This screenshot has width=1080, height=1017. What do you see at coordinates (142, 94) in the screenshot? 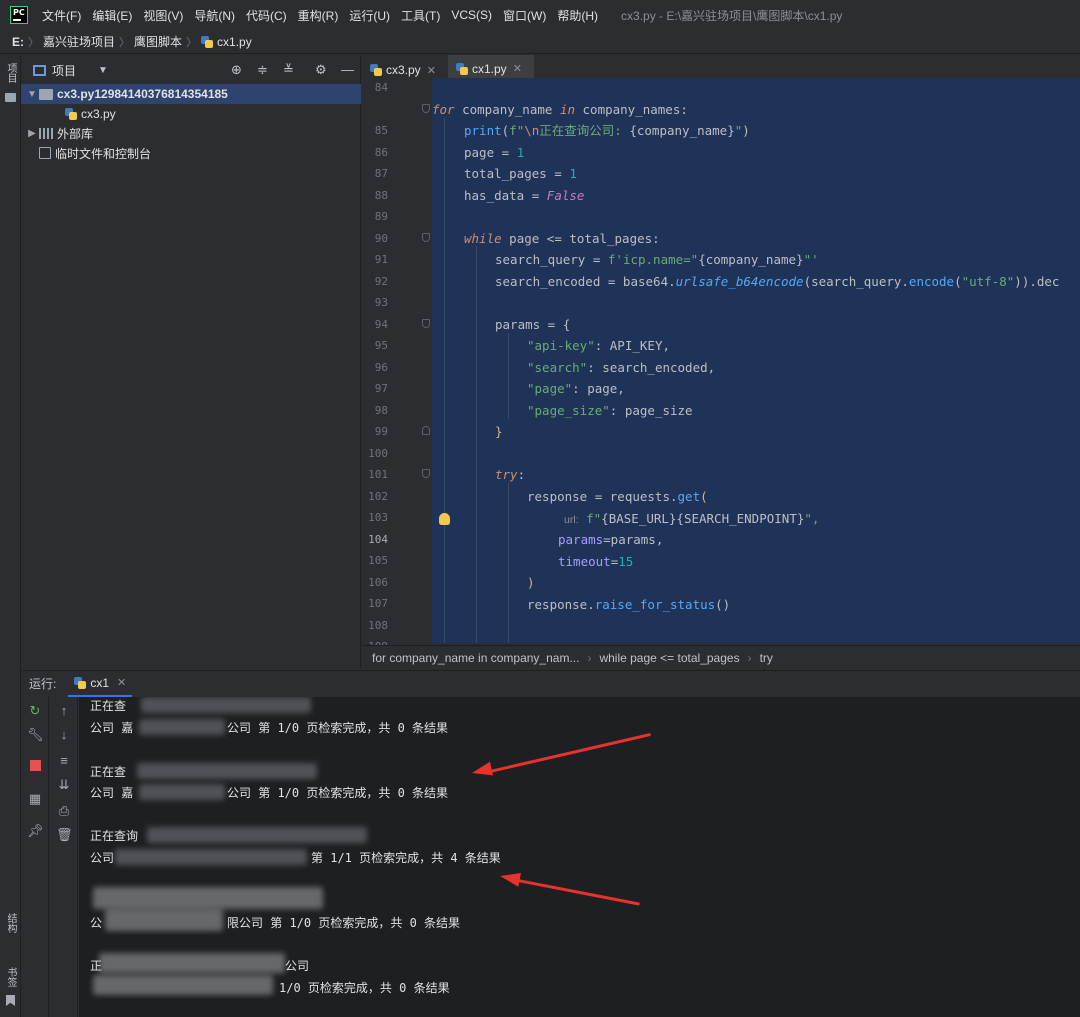
I see `tree-item-label: cx3.py12984140376814354185` at bounding box center [142, 94].